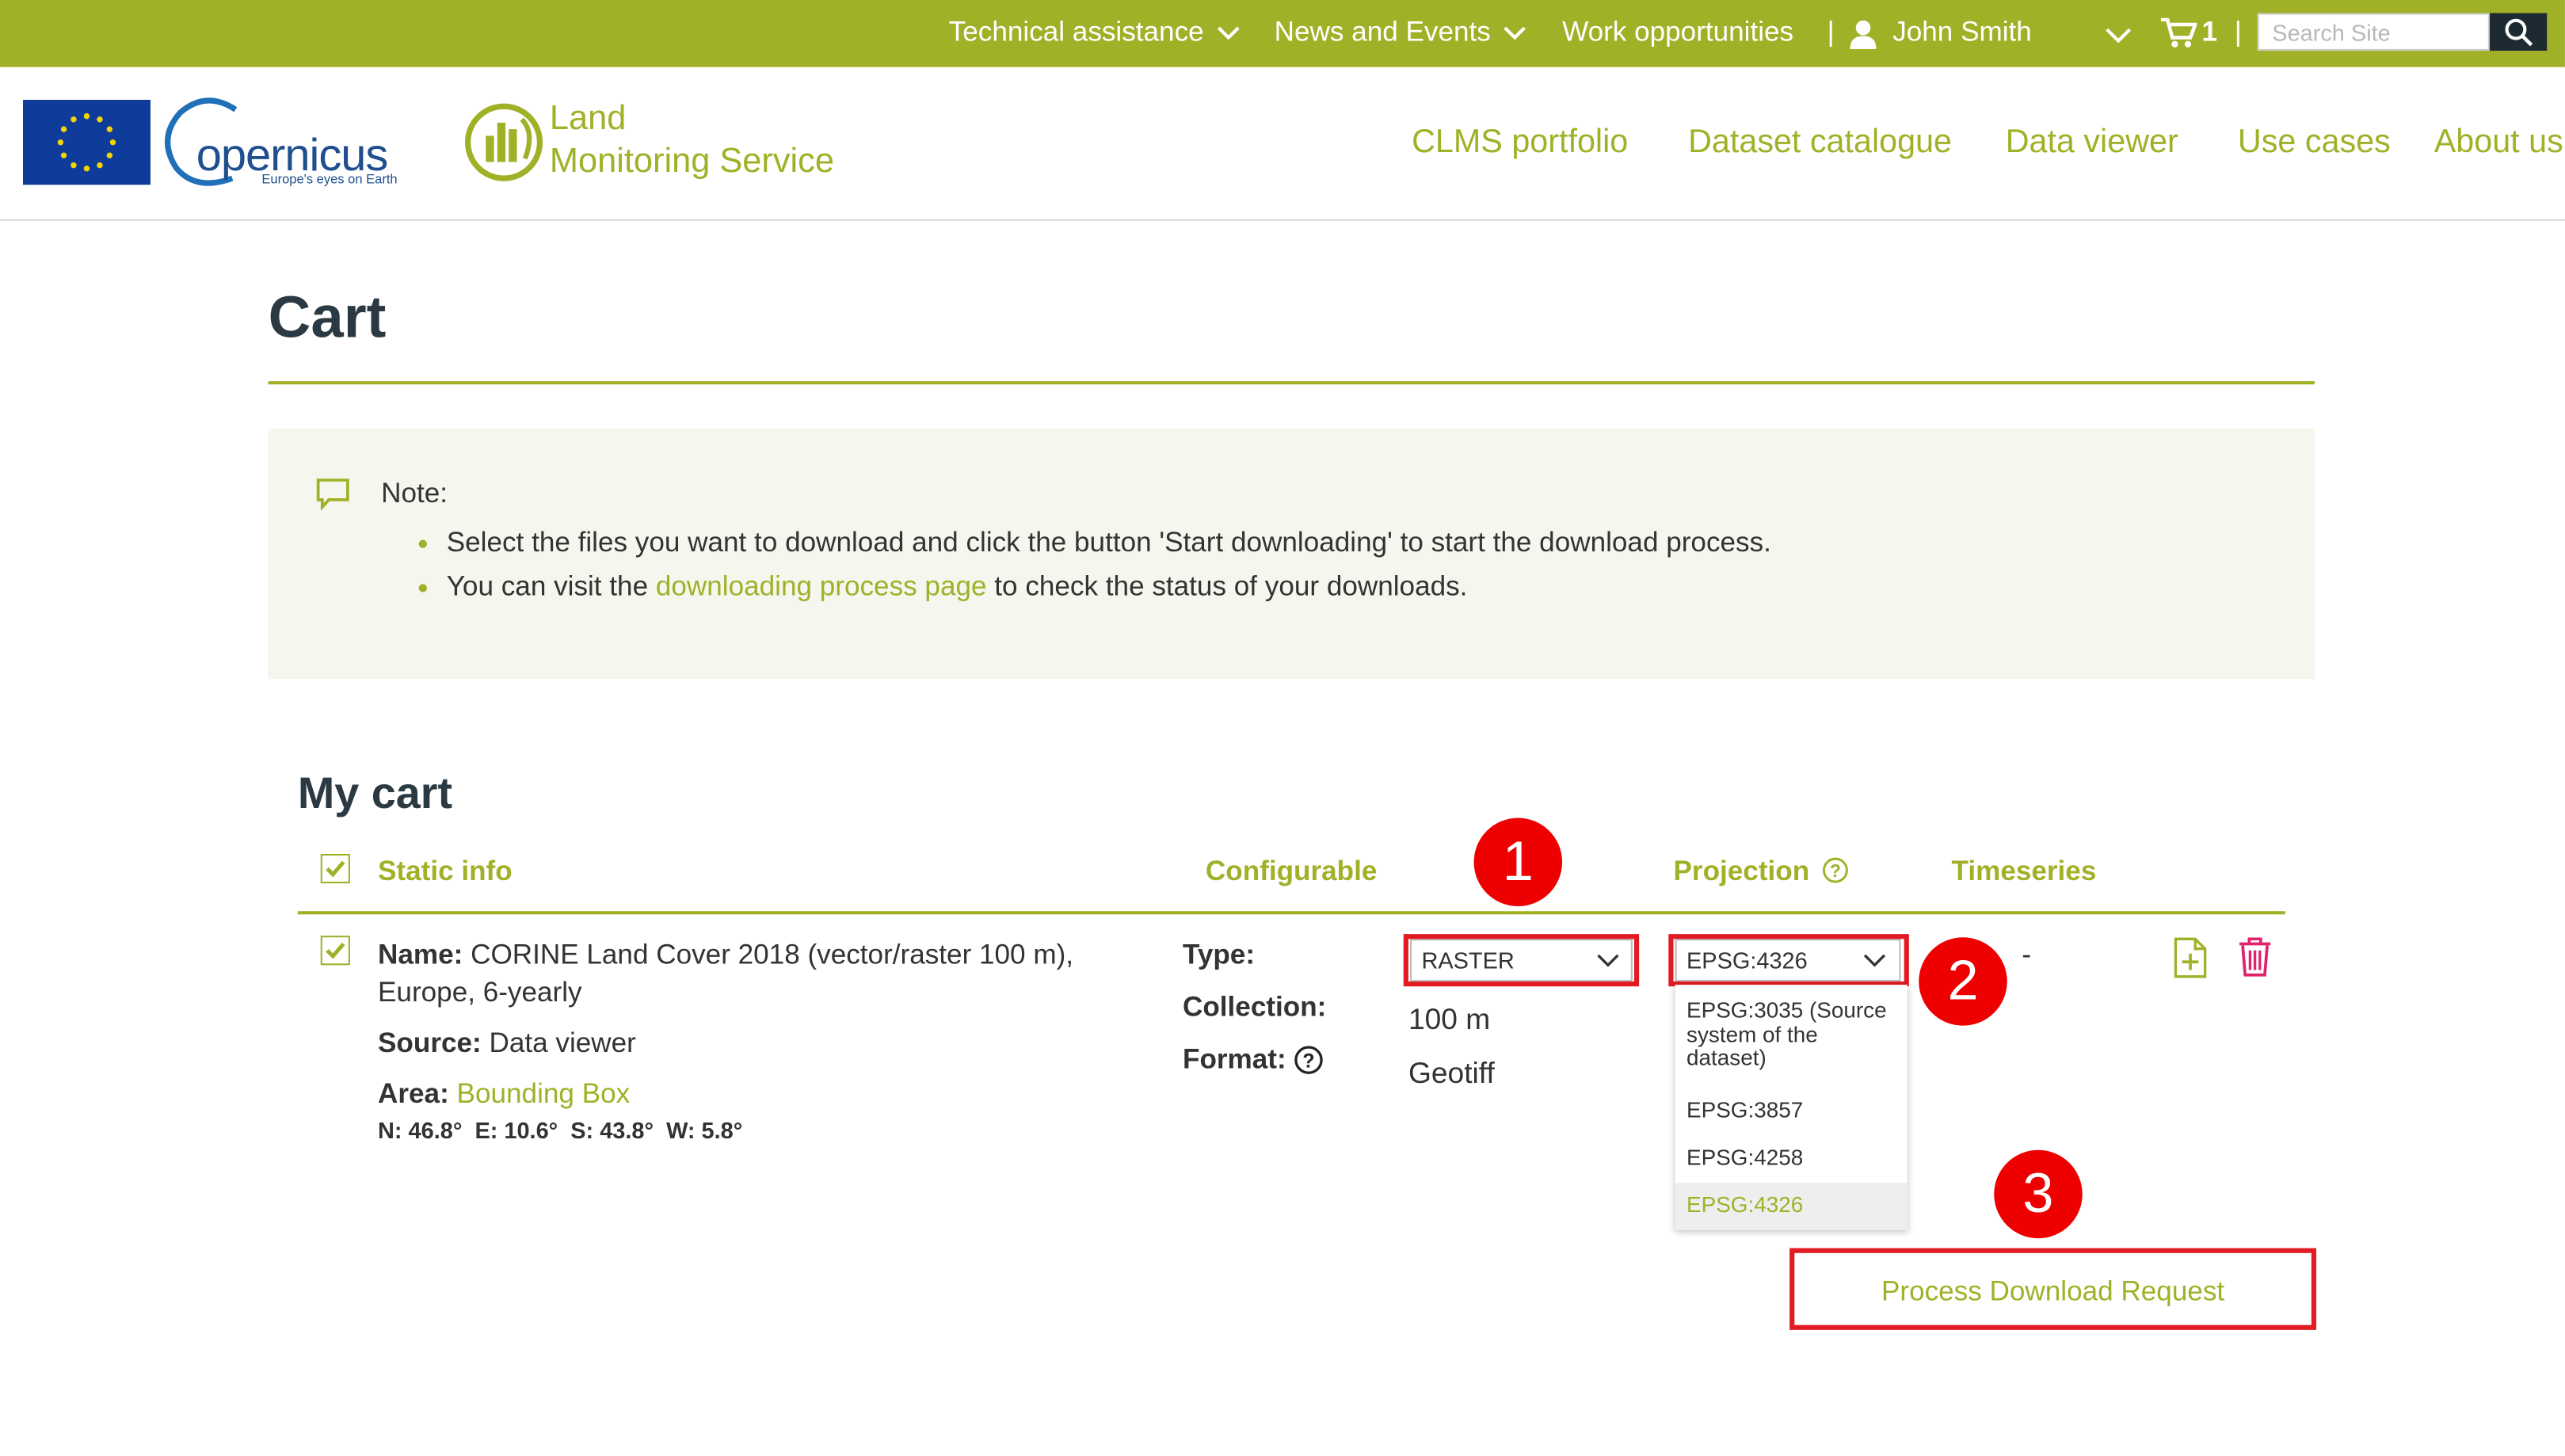 The image size is (2565, 1456). I want to click on item-checkbox, so click(335, 951).